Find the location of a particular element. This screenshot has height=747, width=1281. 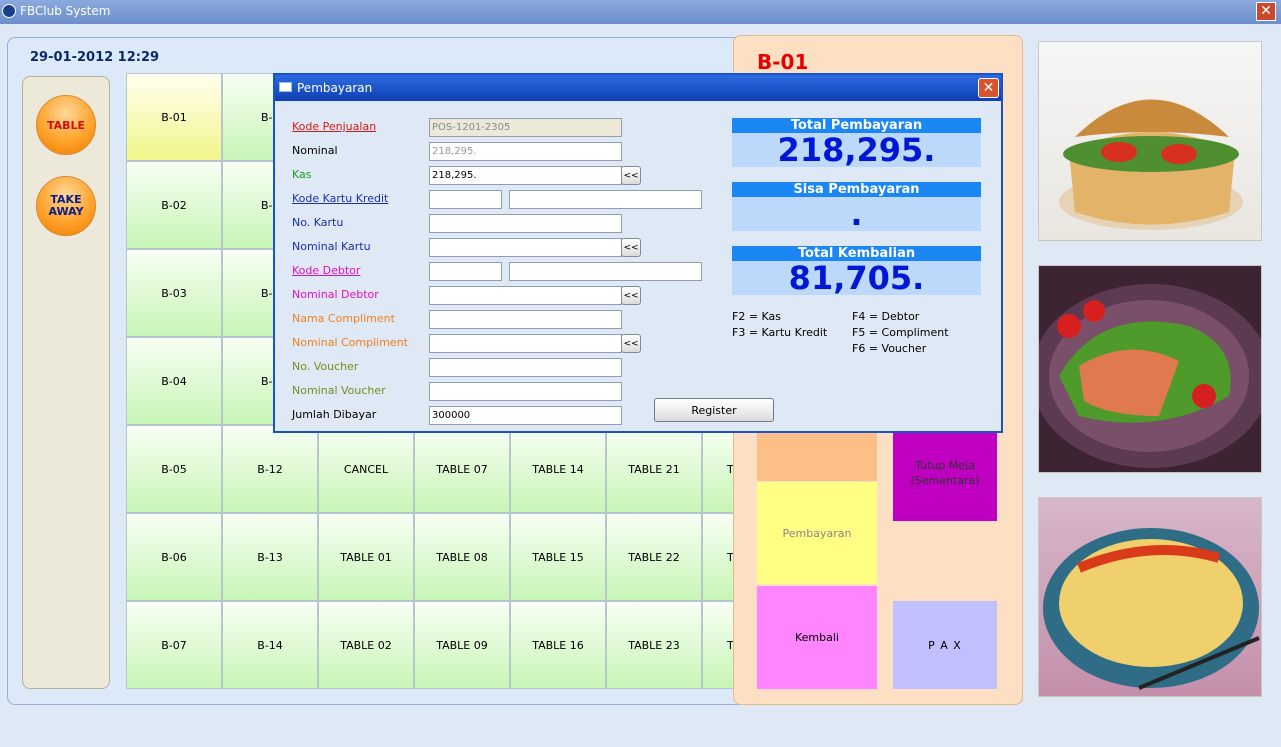

table-cell: B-01 is located at coordinates (174, 117).